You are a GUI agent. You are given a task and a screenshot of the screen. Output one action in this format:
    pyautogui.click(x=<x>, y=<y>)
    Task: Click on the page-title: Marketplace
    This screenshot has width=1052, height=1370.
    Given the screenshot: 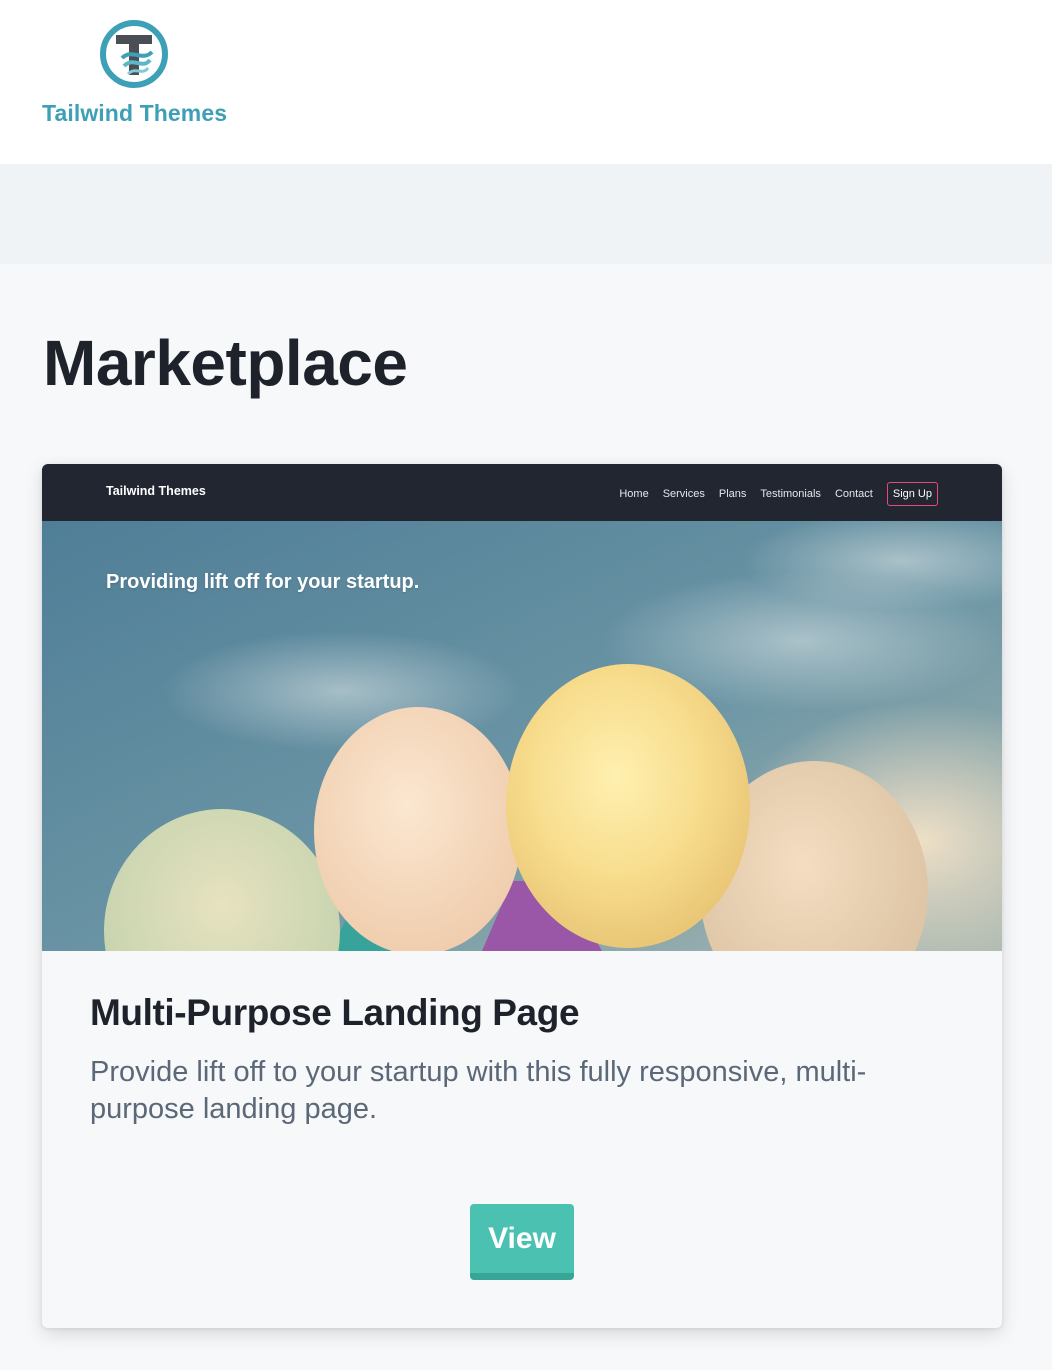 What is the action you would take?
    pyautogui.click(x=225, y=363)
    